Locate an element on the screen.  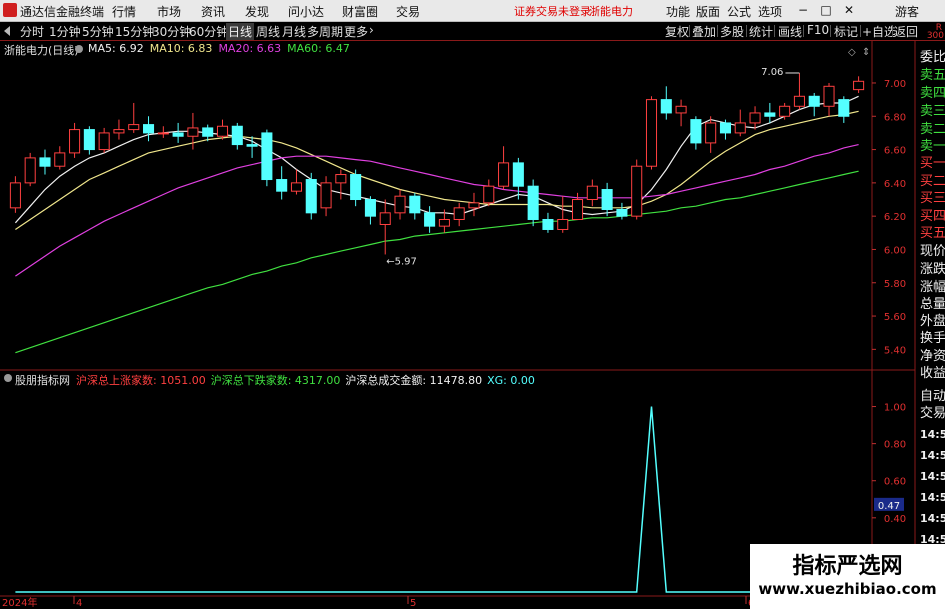
side-item-20: 交易 is located at coordinates (932, 411).